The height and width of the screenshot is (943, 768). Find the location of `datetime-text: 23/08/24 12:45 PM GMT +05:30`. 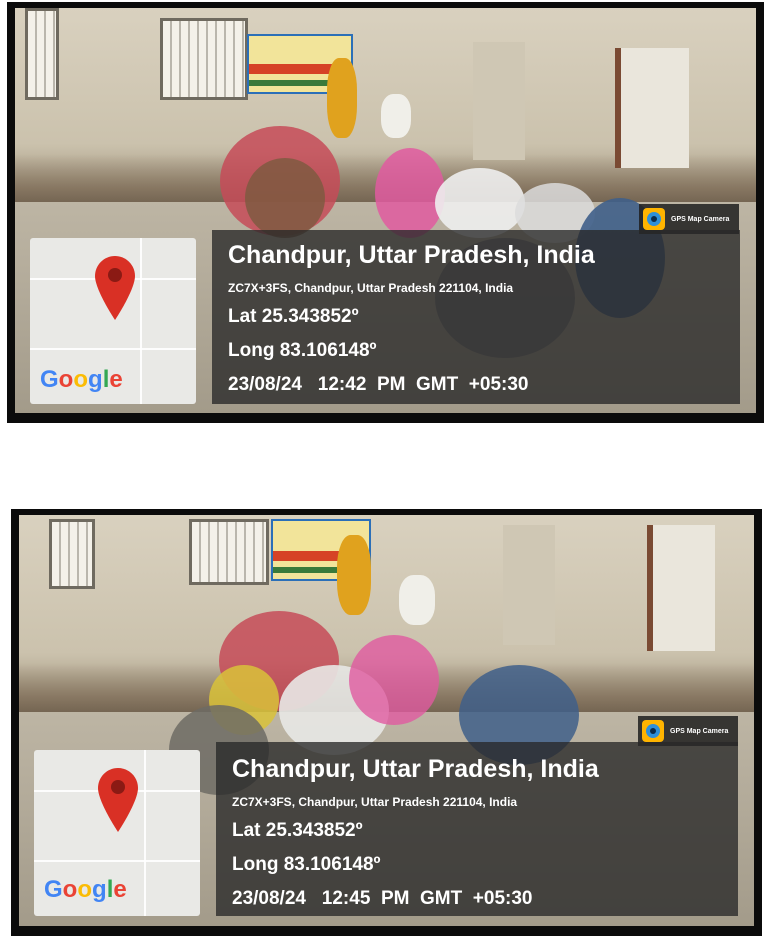

datetime-text: 23/08/24 12:45 PM GMT +05:30 is located at coordinates (382, 898).